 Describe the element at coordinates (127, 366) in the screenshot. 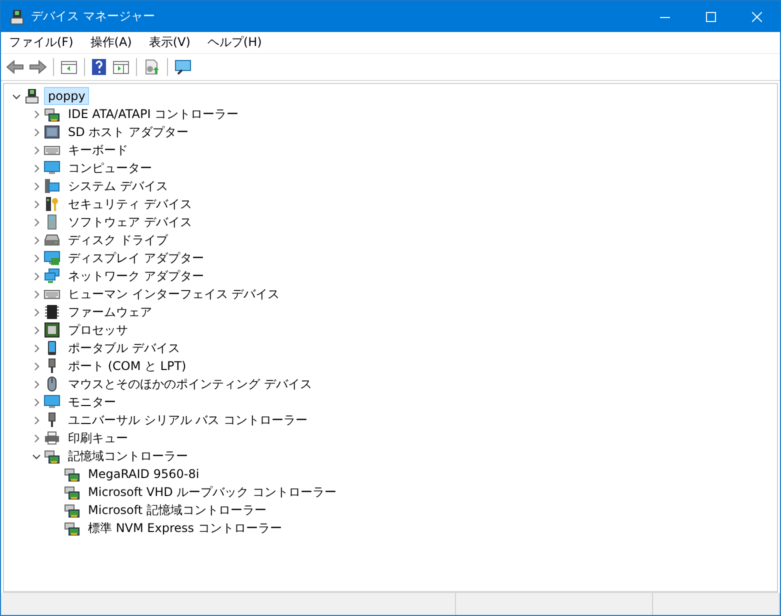

I see `tree-item: ポート (COM と LPT)` at that location.